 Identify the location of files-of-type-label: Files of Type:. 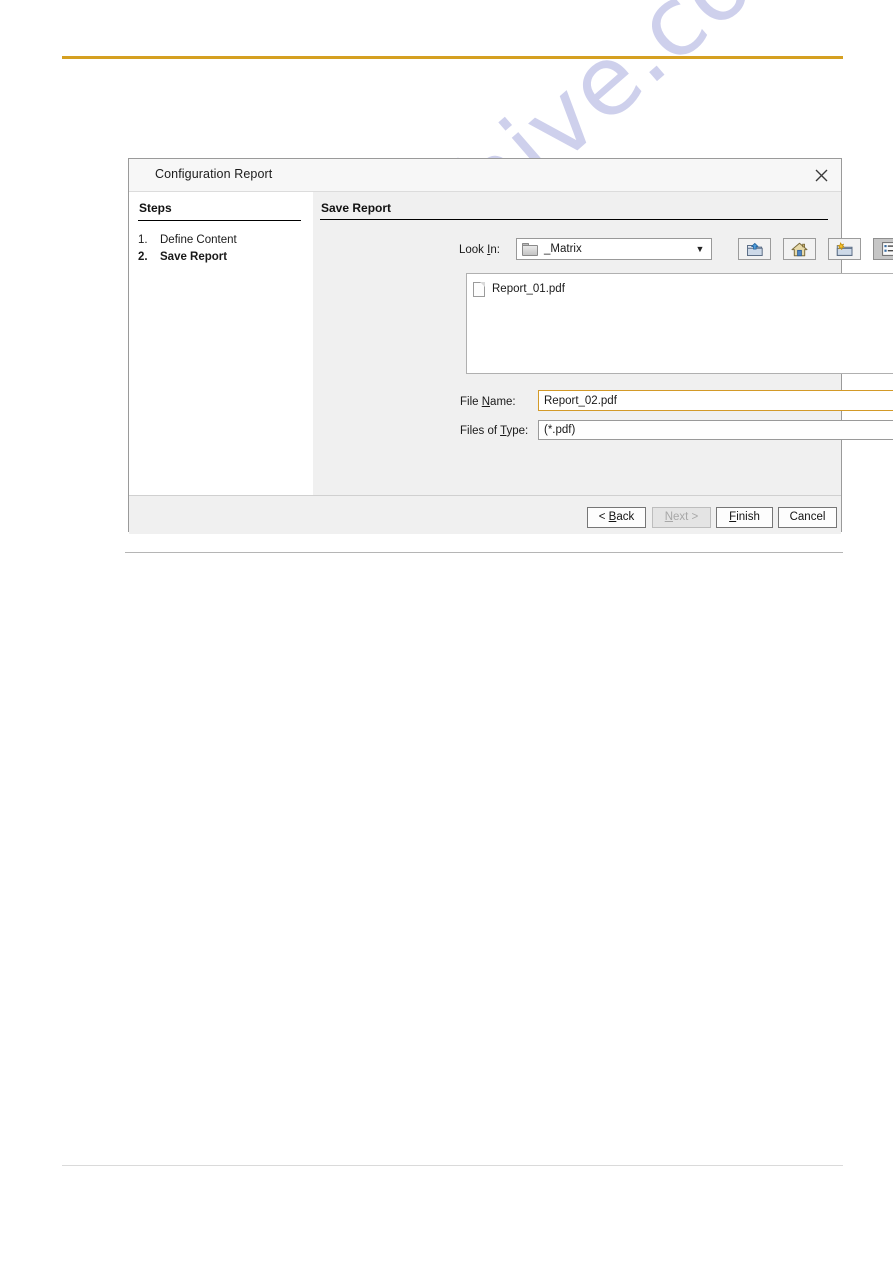
(494, 431).